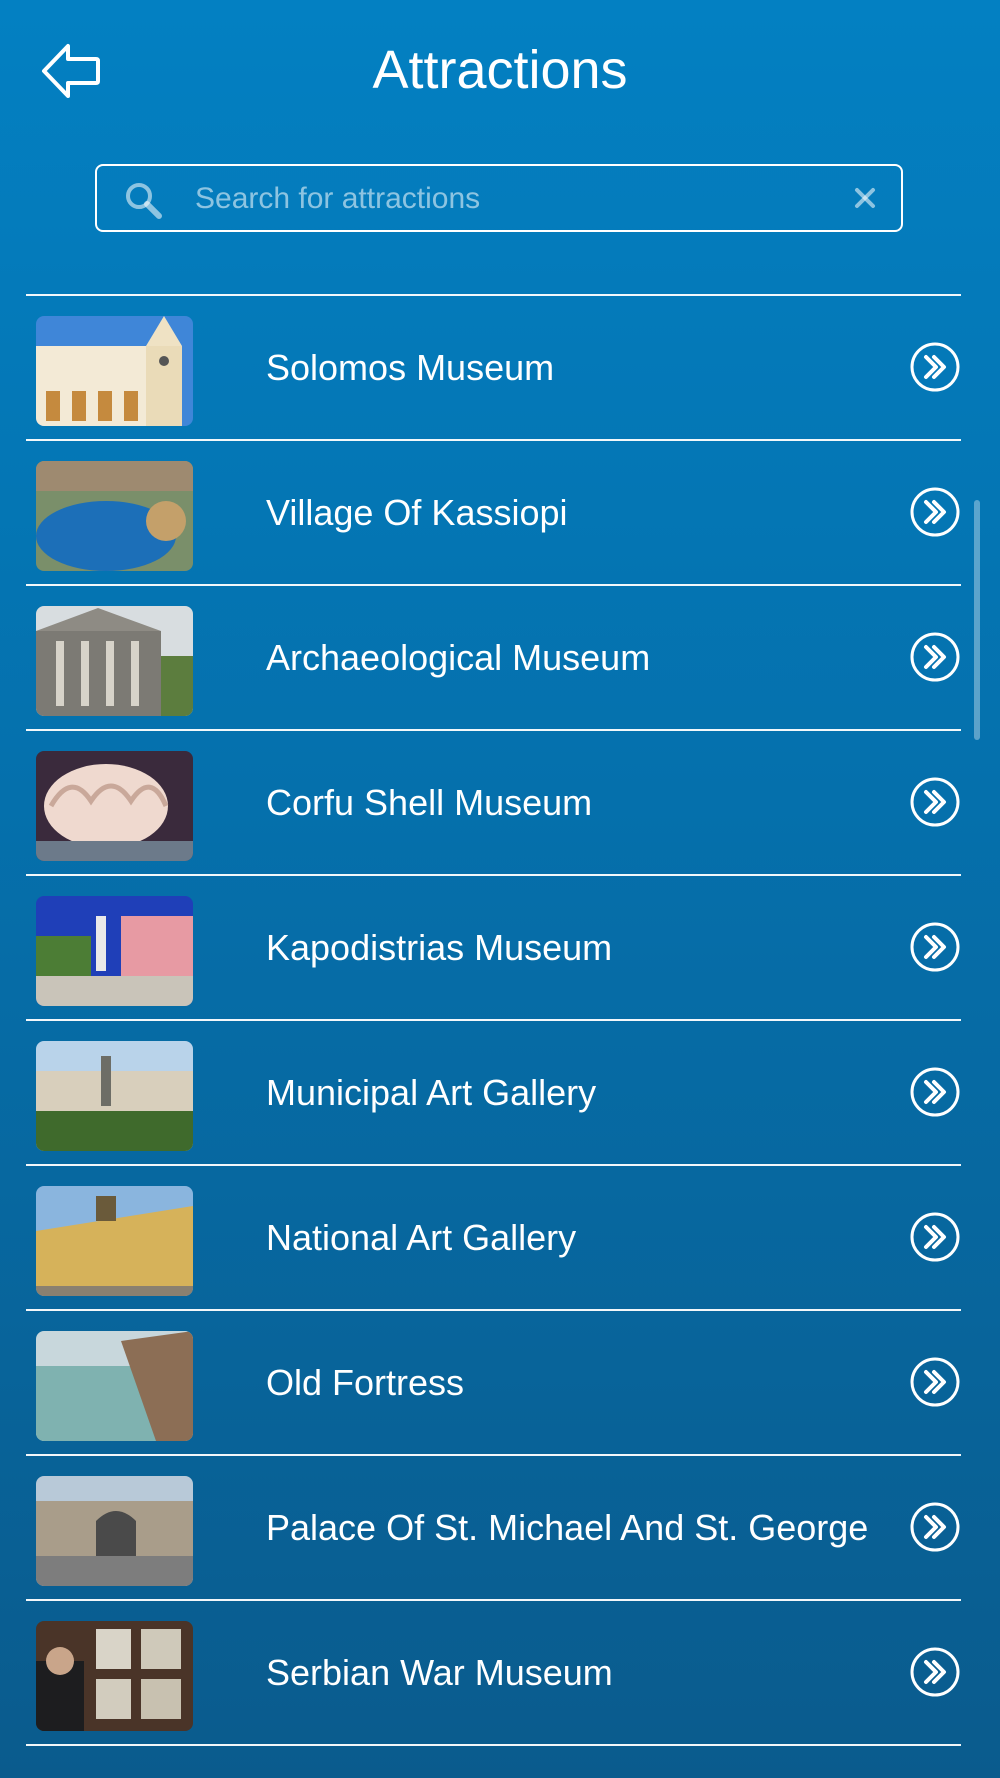  I want to click on list-item-label: Old Fortress, so click(365, 1382).